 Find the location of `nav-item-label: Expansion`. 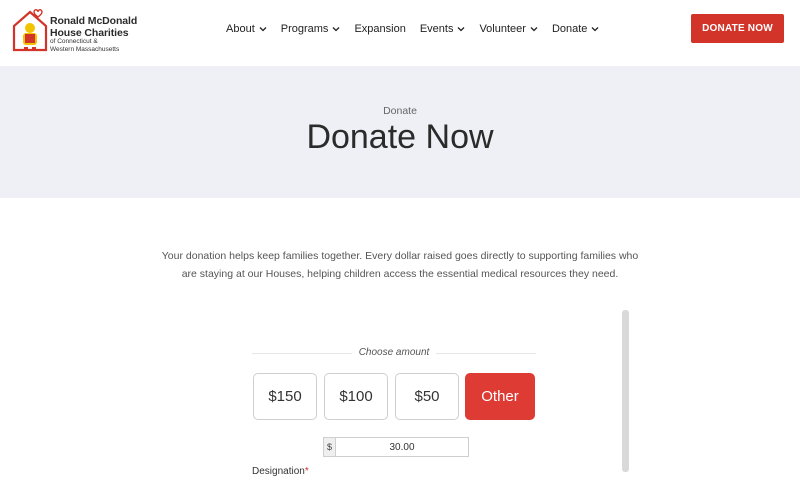

nav-item-label: Expansion is located at coordinates (380, 29).